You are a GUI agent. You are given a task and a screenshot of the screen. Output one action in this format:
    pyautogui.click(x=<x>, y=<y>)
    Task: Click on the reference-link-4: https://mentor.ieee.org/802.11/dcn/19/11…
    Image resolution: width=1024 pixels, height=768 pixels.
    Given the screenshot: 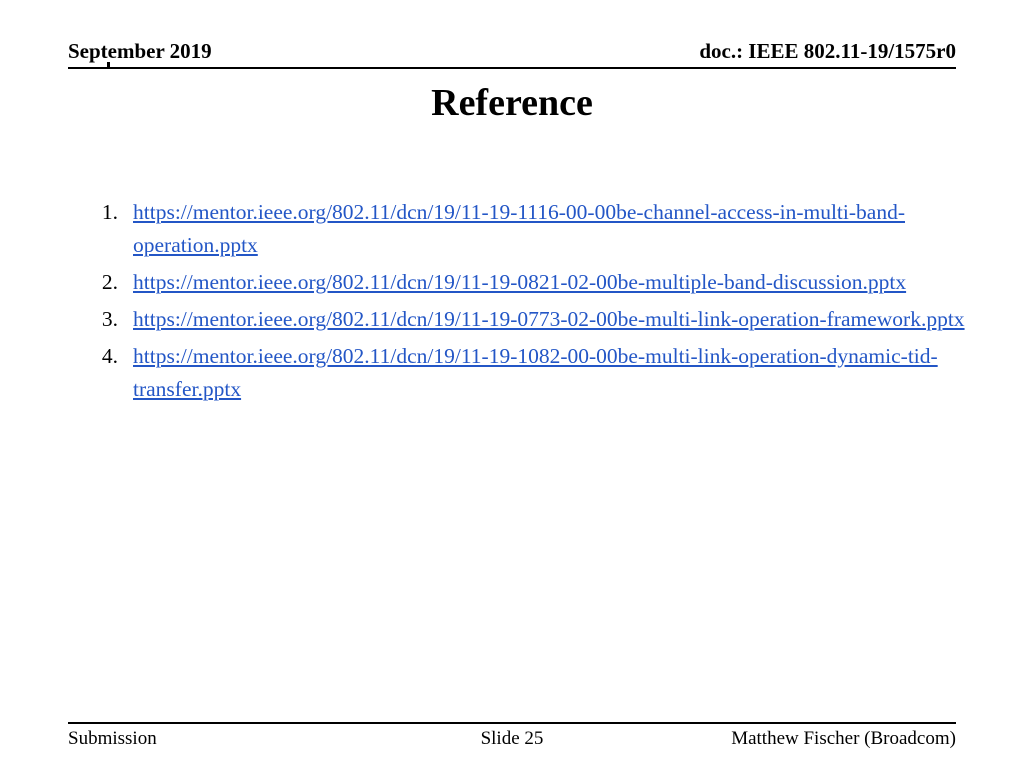 What is the action you would take?
    pyautogui.click(x=535, y=372)
    